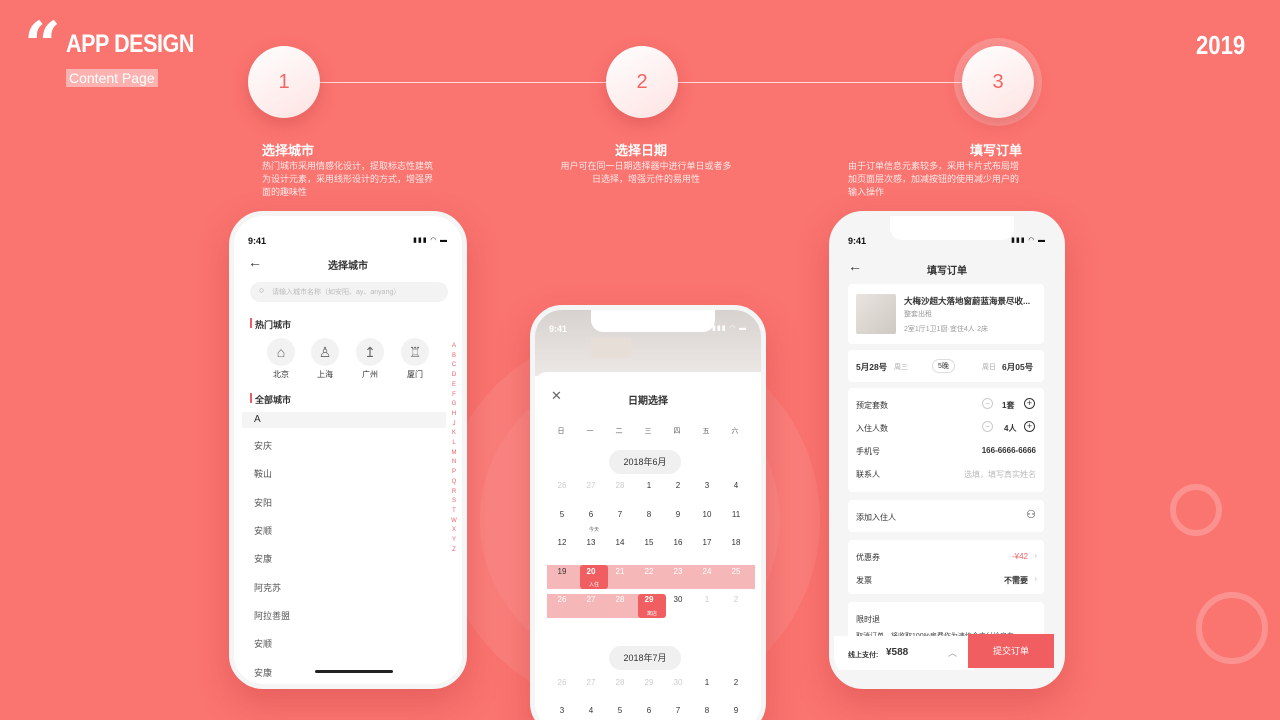  What do you see at coordinates (454, 357) in the screenshot?
I see `index-letter: B` at bounding box center [454, 357].